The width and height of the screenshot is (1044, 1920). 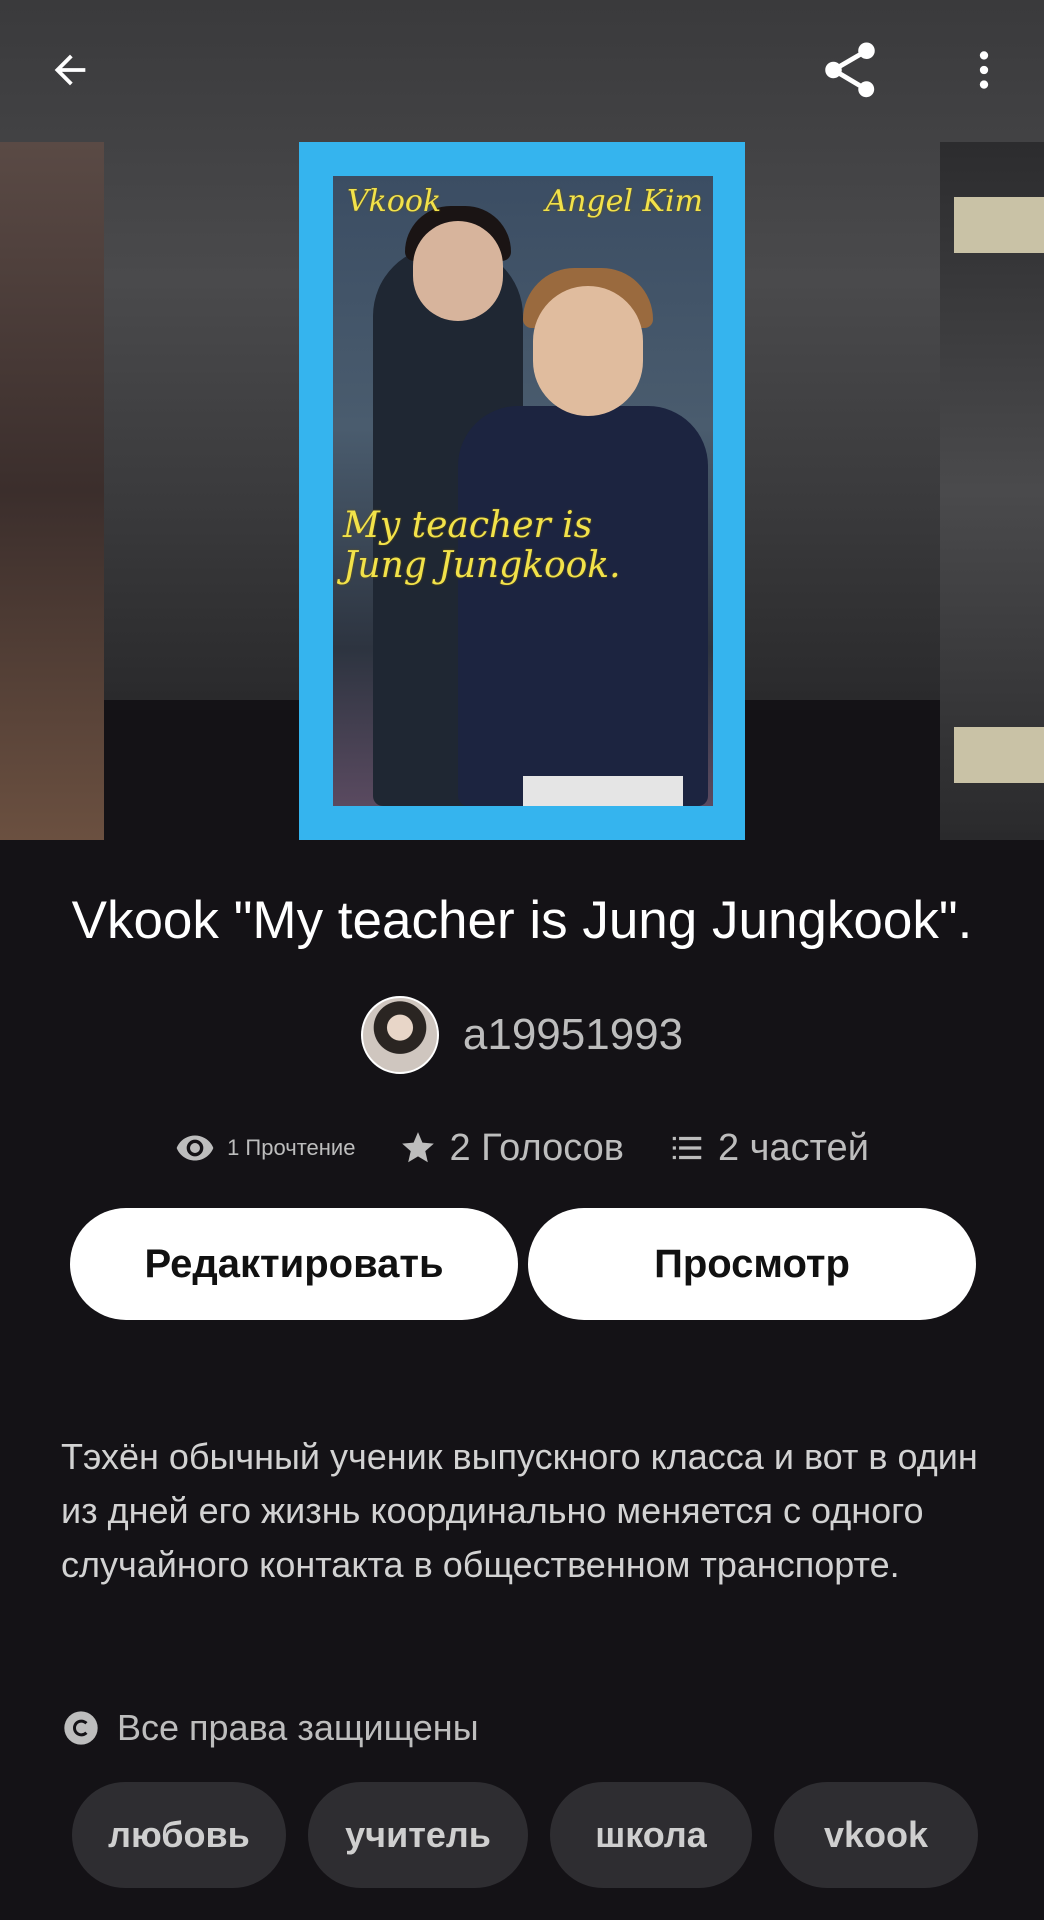 I want to click on next-story-cover, so click(x=992, y=491).